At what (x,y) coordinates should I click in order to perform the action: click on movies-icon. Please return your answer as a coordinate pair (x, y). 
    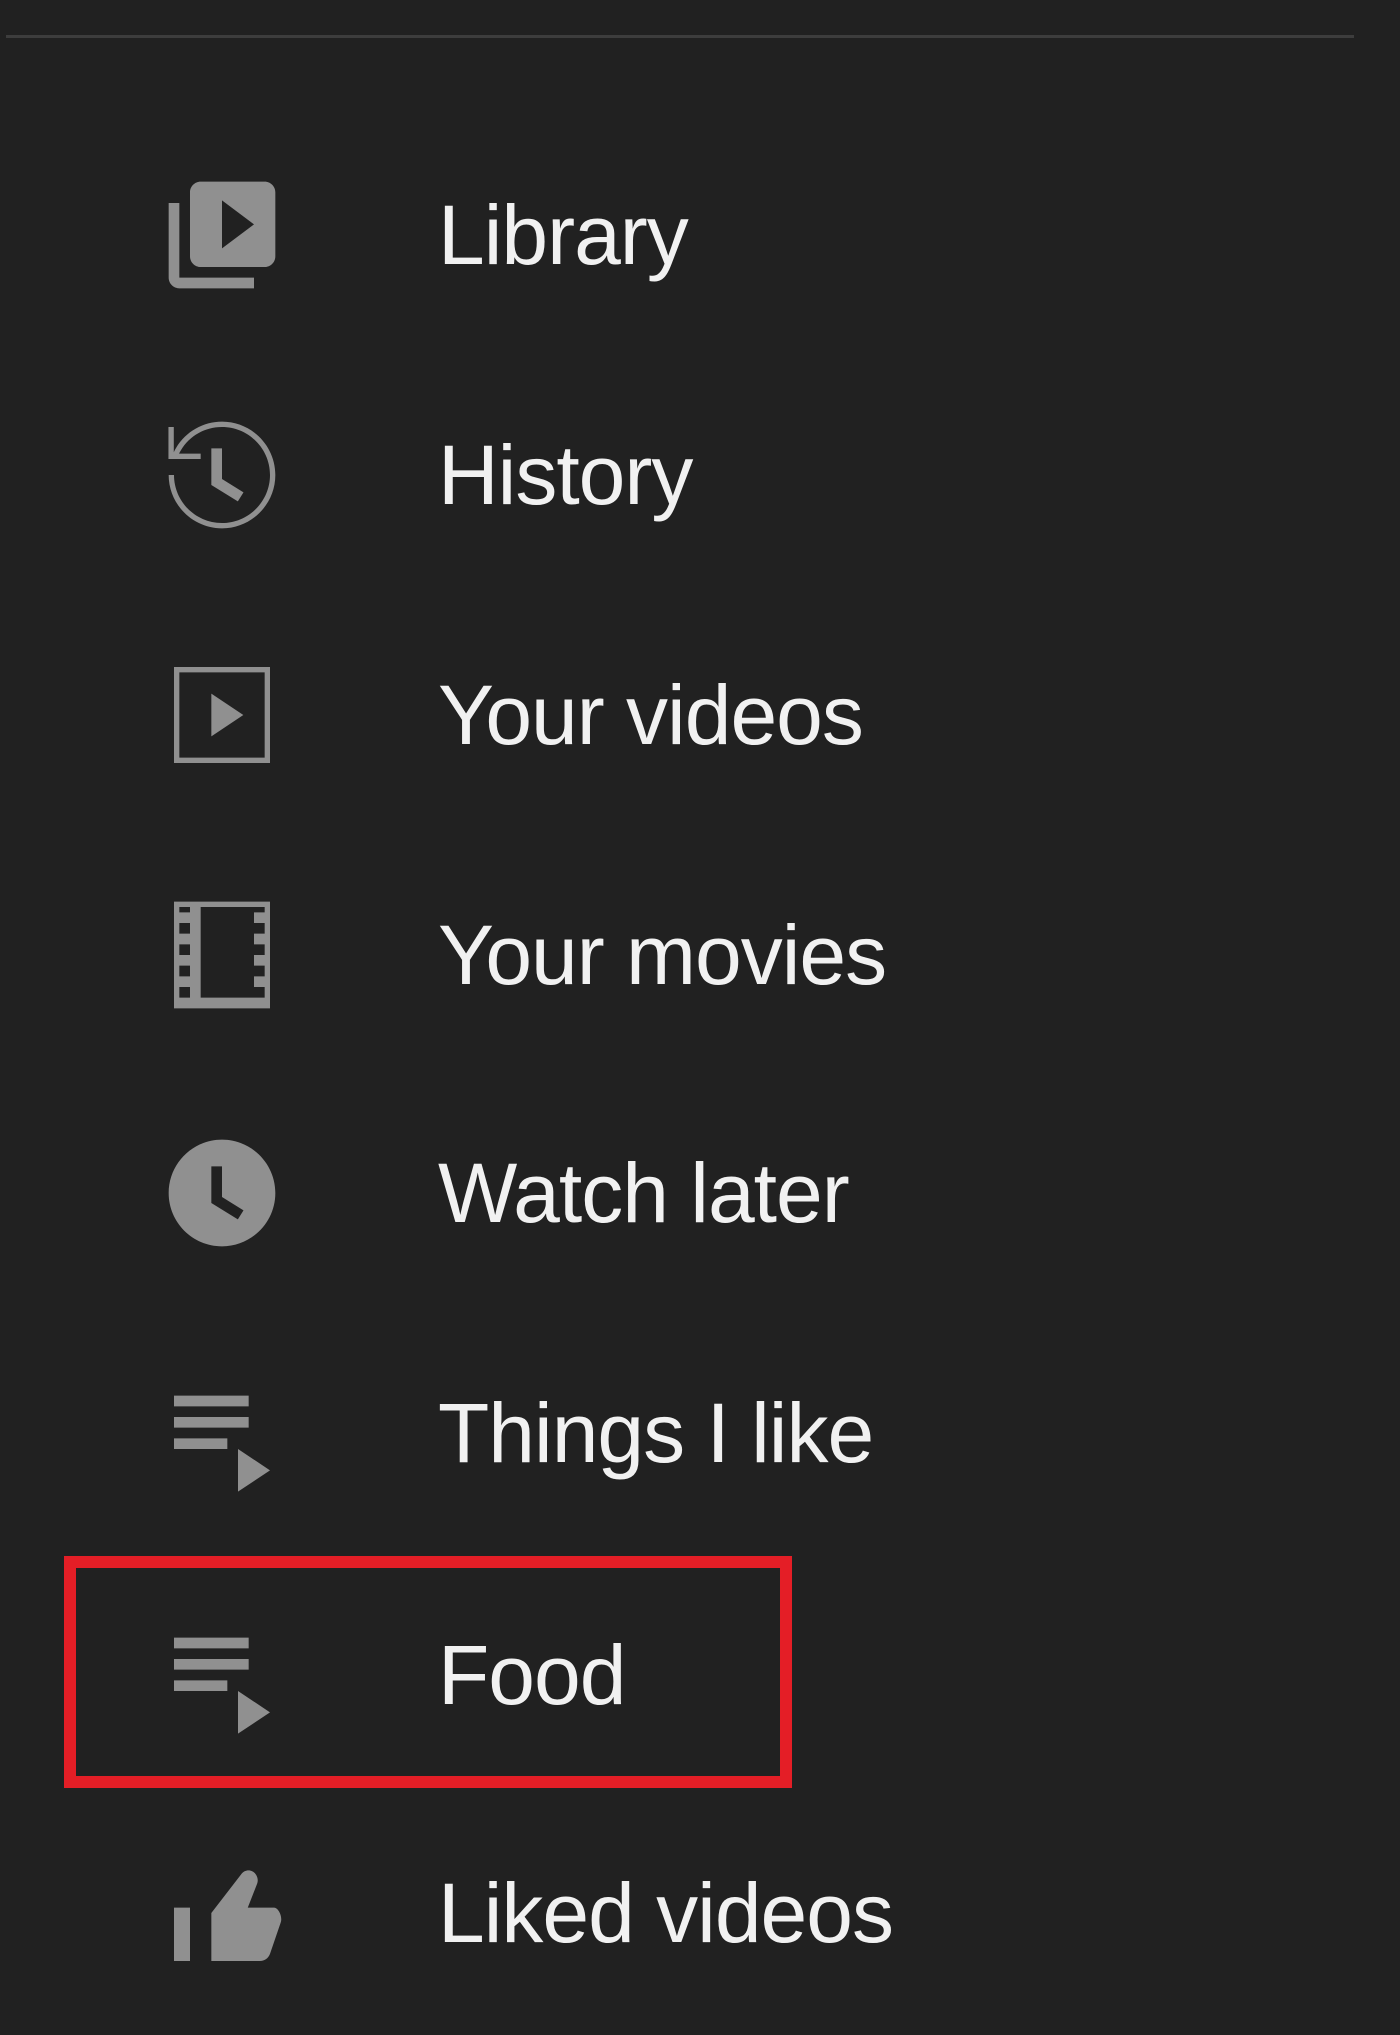
    Looking at the image, I should click on (222, 955).